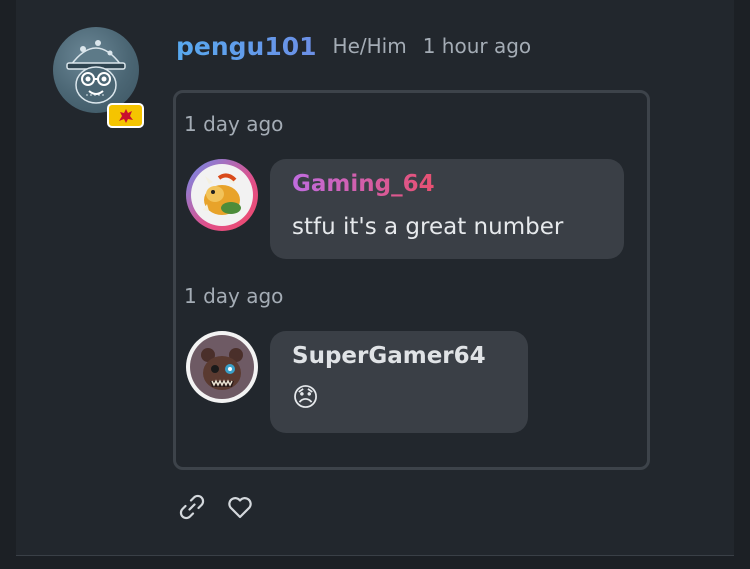 This screenshot has width=750, height=569. What do you see at coordinates (125, 115) in the screenshot?
I see `welsh-flag-icon` at bounding box center [125, 115].